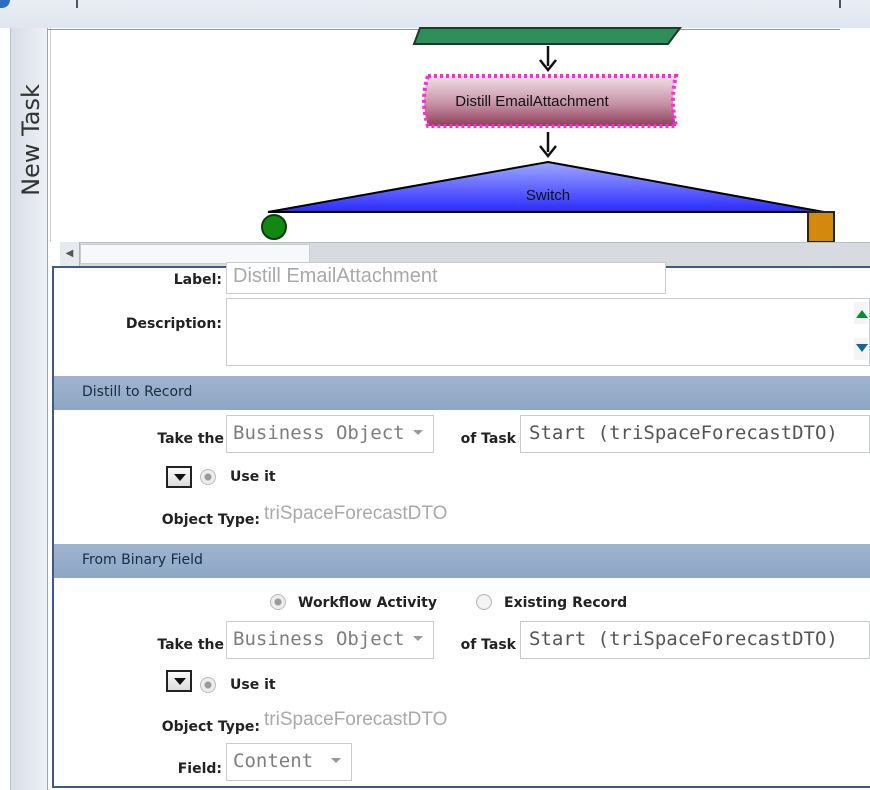 This screenshot has width=870, height=790. What do you see at coordinates (278, 602) in the screenshot?
I see `workflow-activity-radio` at bounding box center [278, 602].